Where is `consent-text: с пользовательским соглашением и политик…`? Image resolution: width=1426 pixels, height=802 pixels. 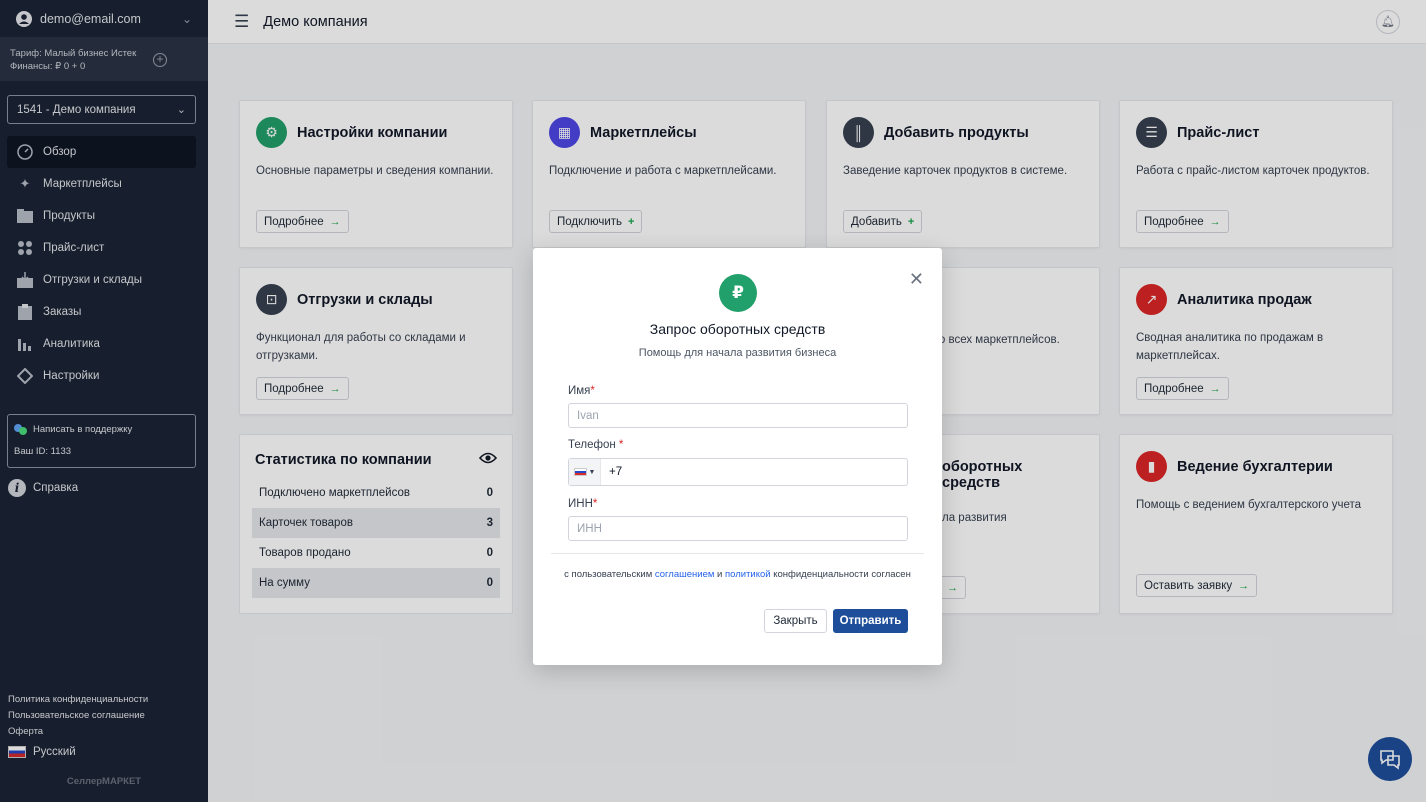
consent-text: с пользовательским соглашением и политик… is located at coordinates (737, 574).